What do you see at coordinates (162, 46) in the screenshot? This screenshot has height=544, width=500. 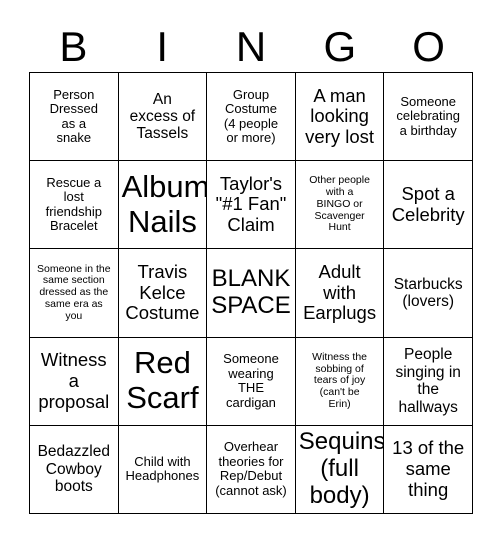 I see `header-letter-i: I` at bounding box center [162, 46].